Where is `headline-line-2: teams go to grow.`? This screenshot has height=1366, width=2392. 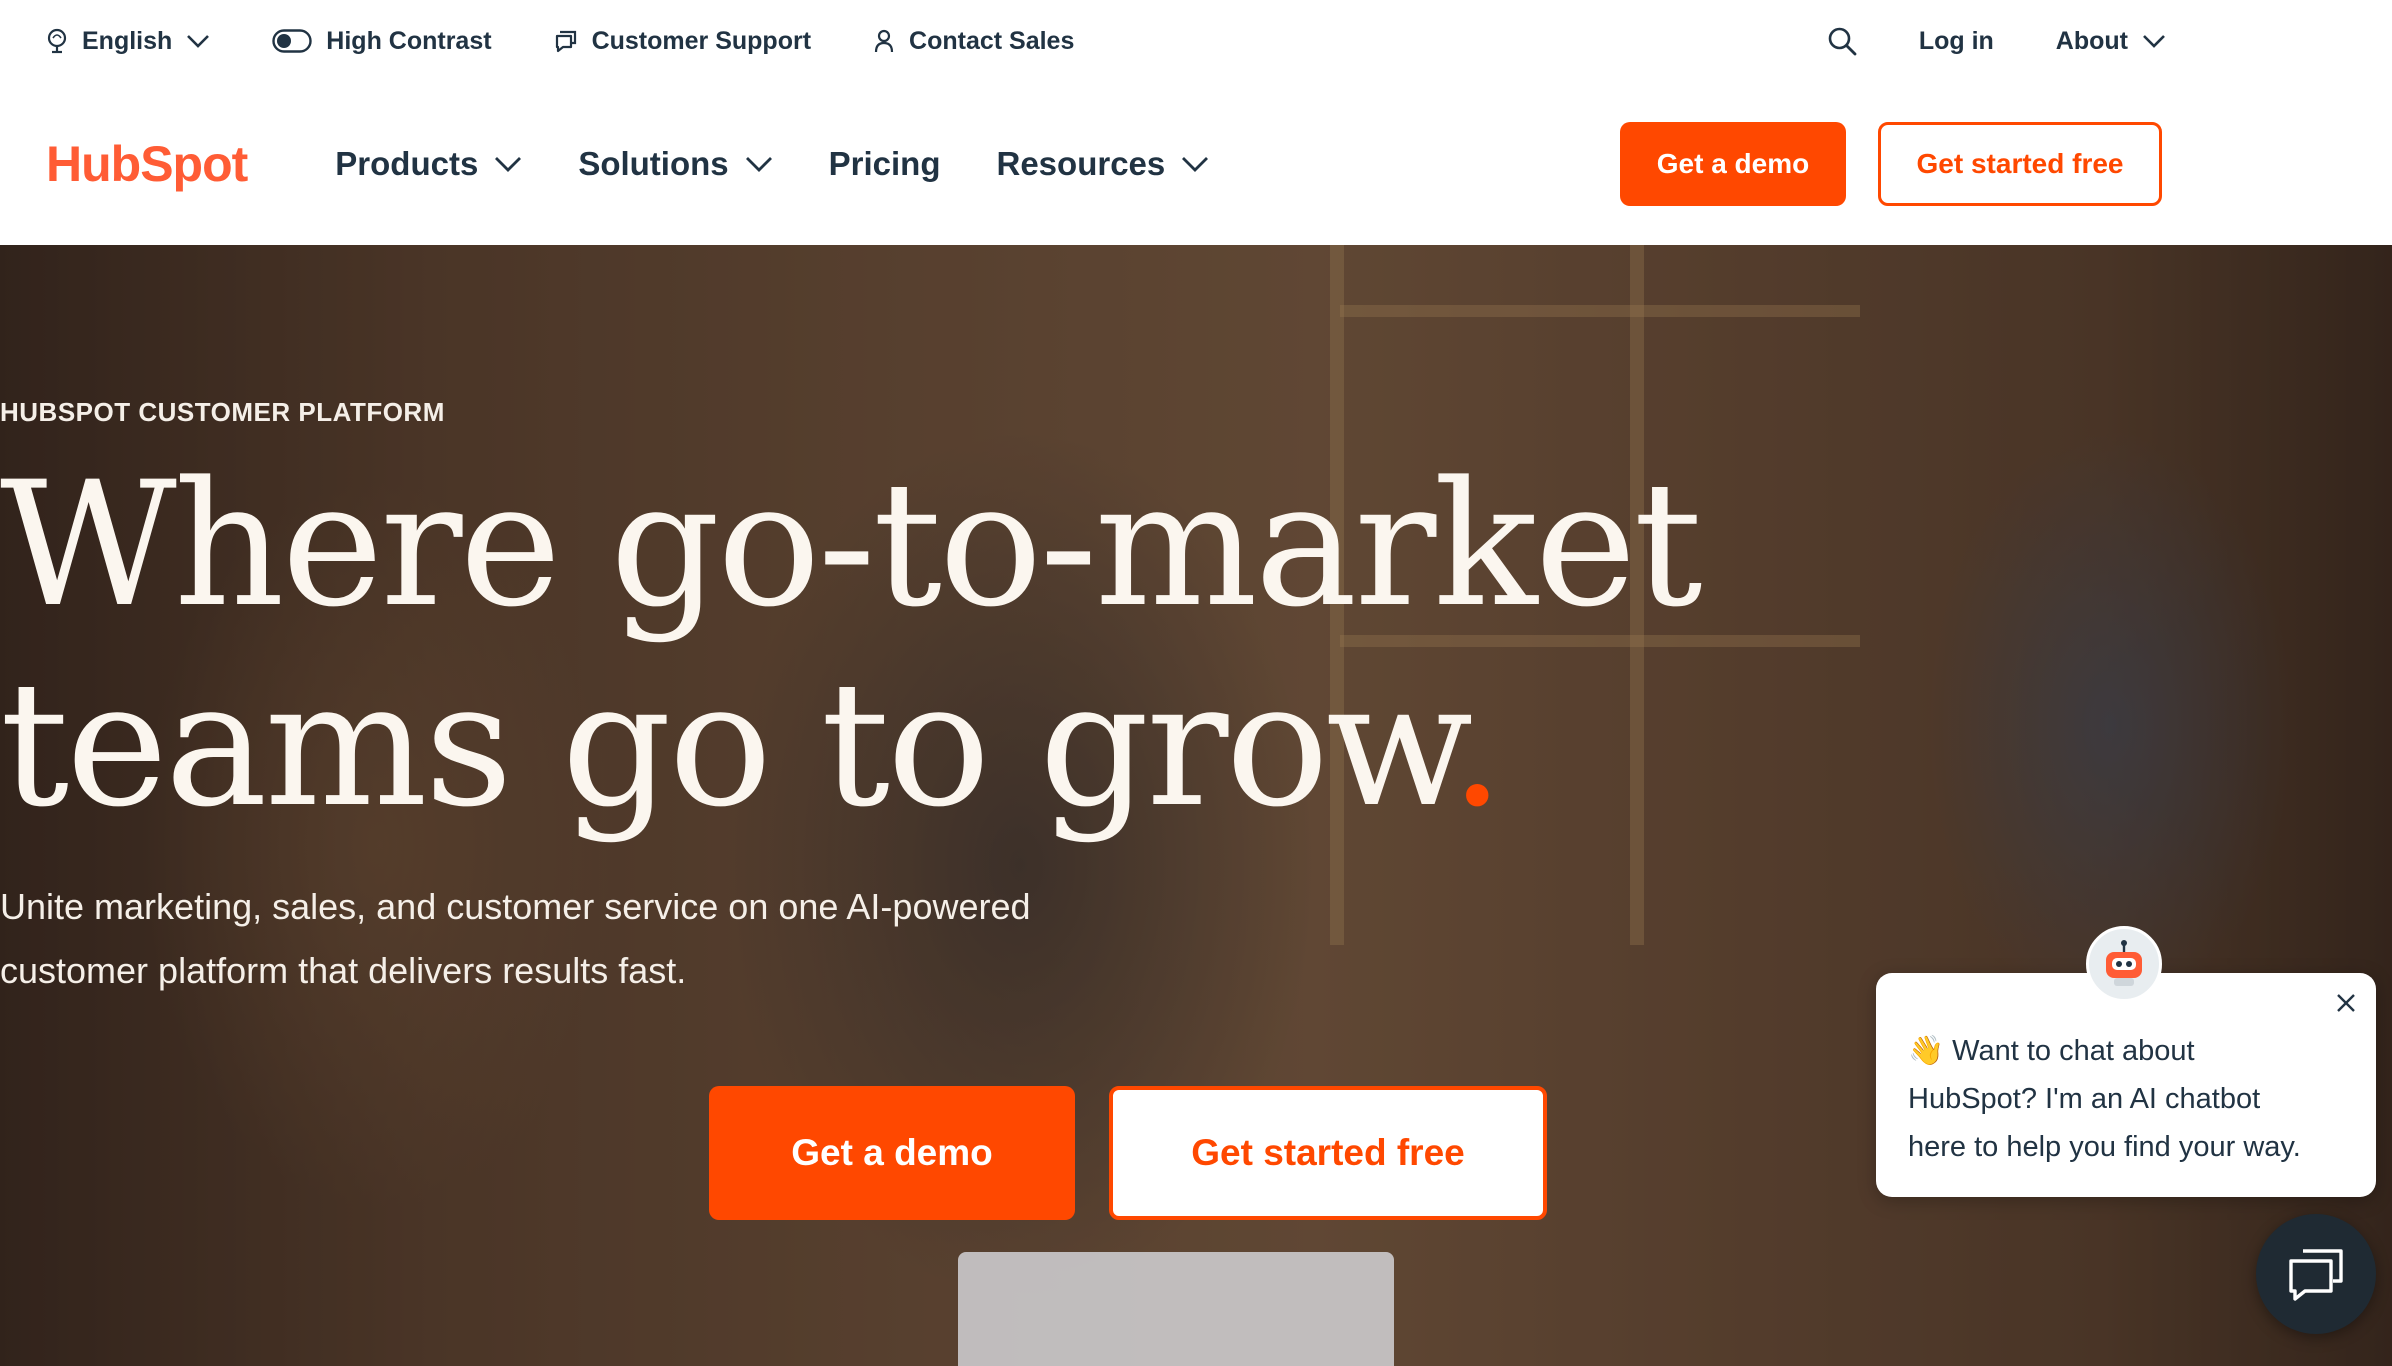
headline-line-2: teams go to grow. is located at coordinates (1128, 745).